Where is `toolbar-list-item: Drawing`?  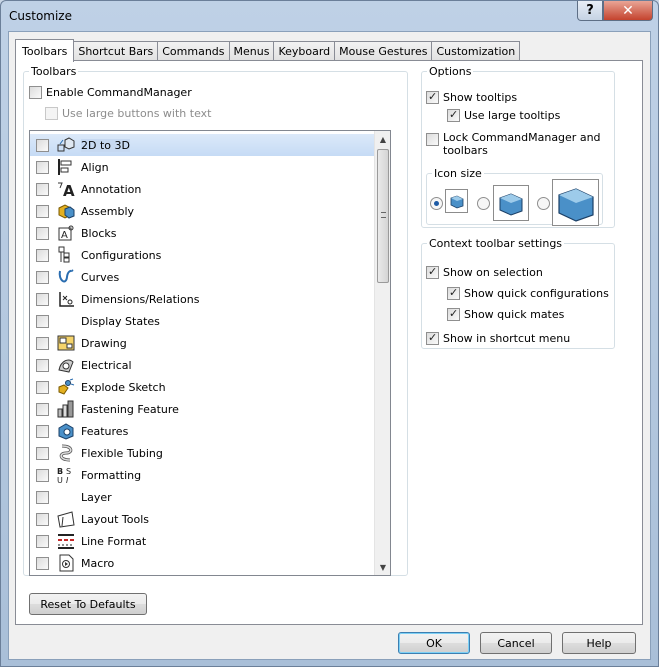
toolbar-list-item: Drawing is located at coordinates (206, 343).